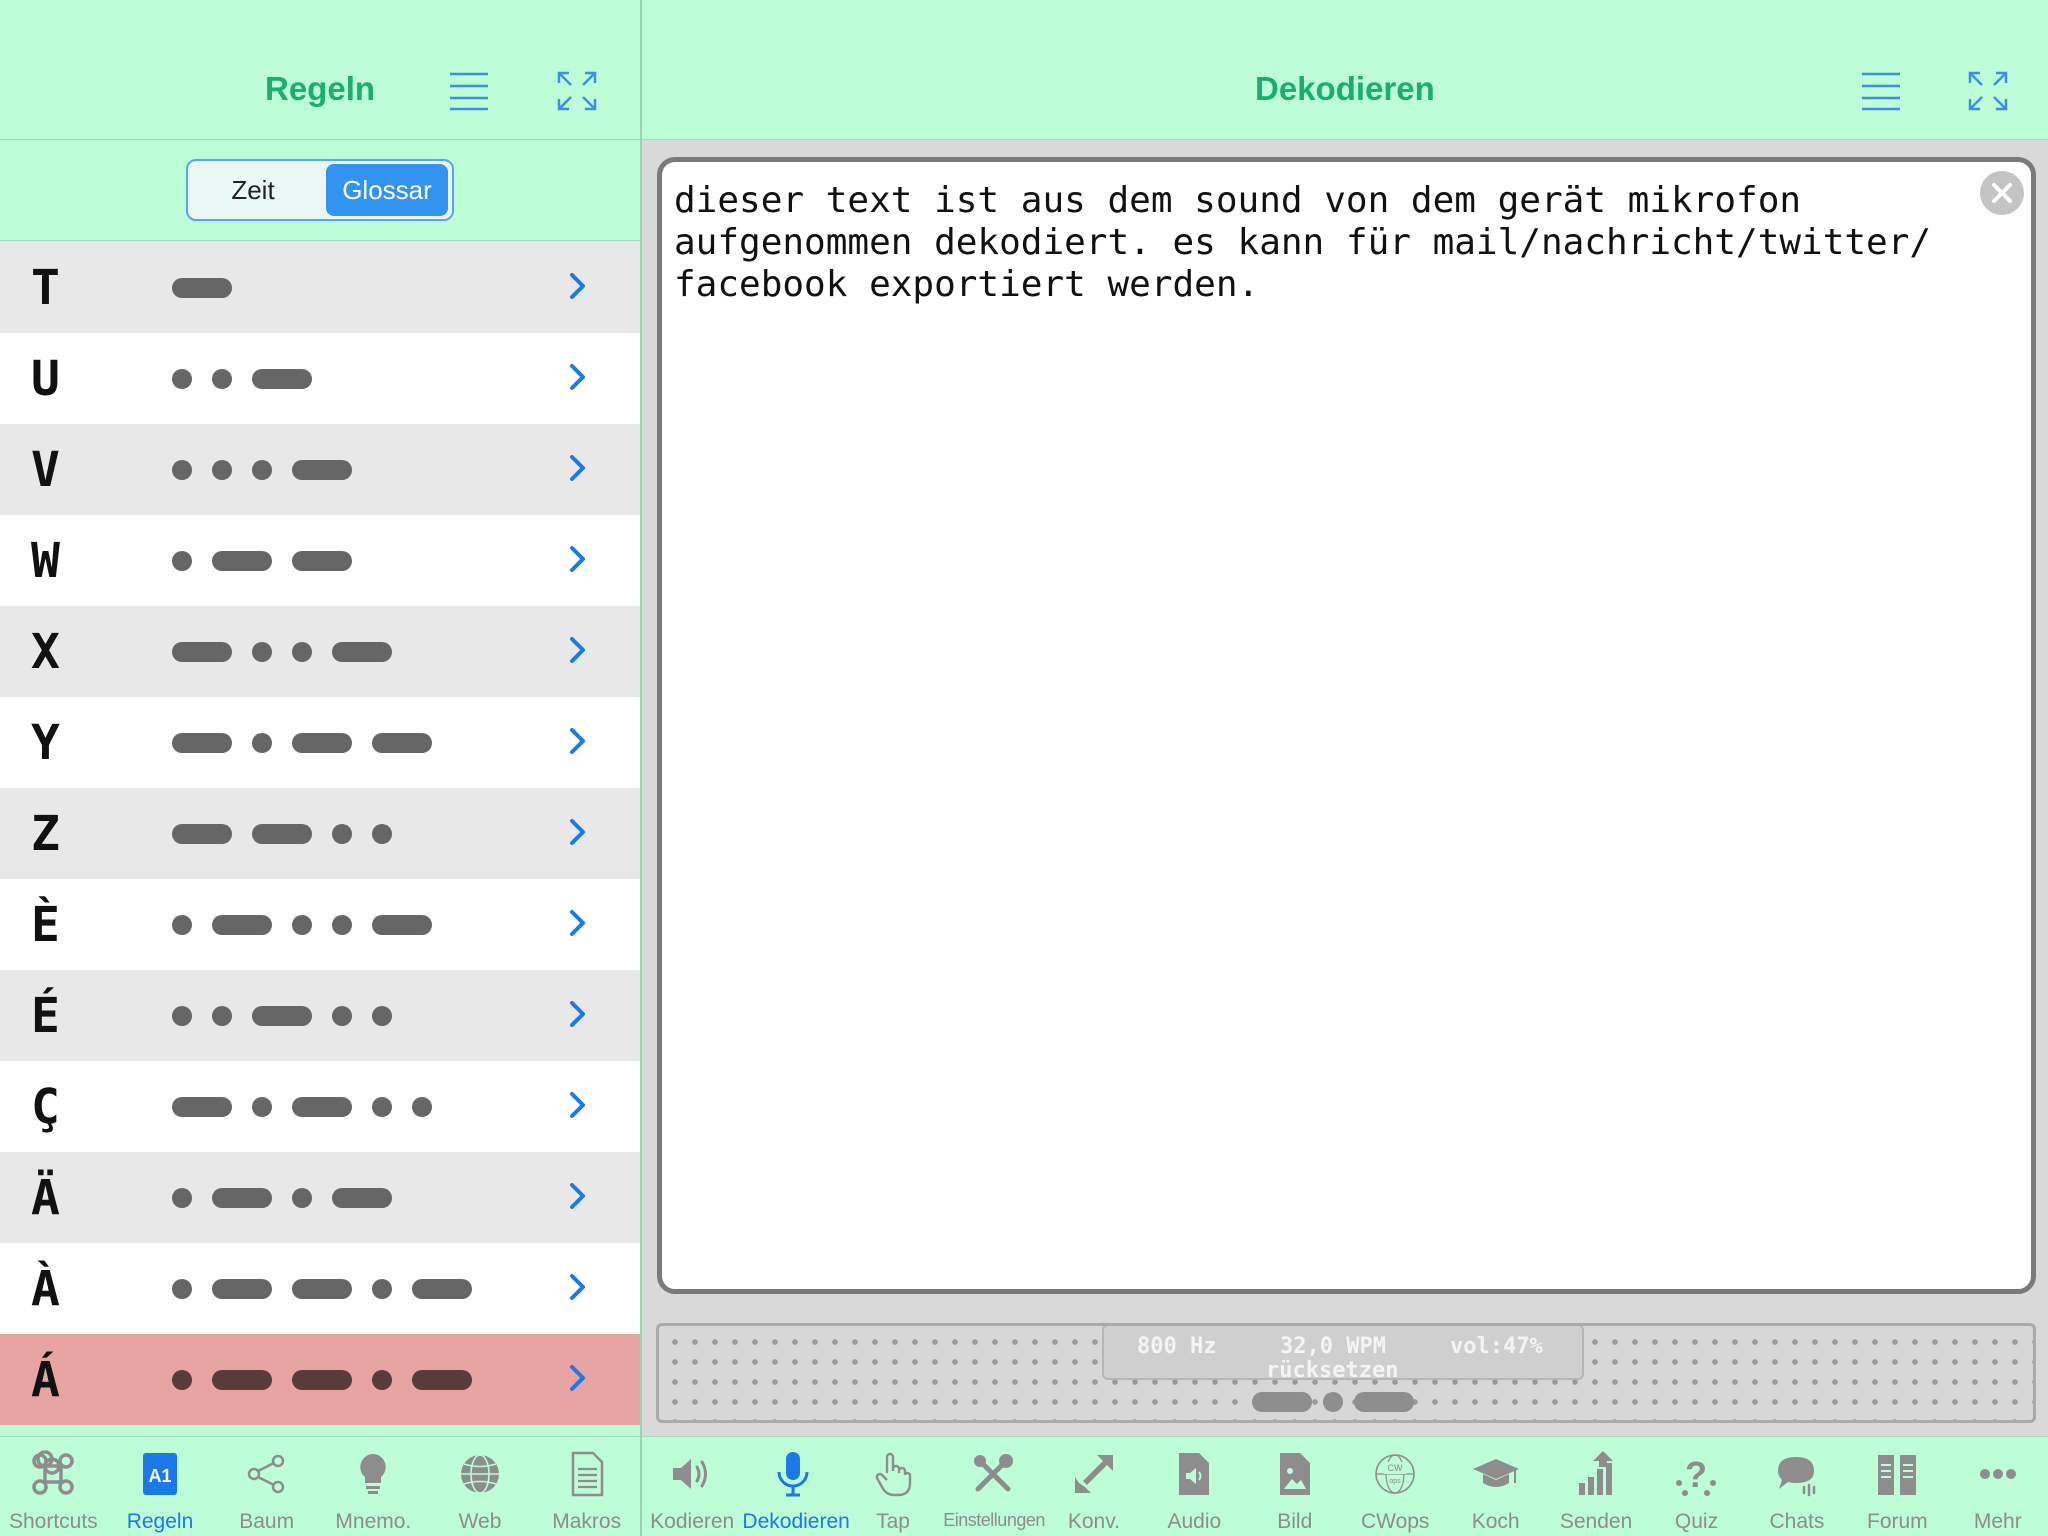 The height and width of the screenshot is (1536, 2048). Describe the element at coordinates (587, 1521) in the screenshot. I see `tab-label: Makros` at that location.